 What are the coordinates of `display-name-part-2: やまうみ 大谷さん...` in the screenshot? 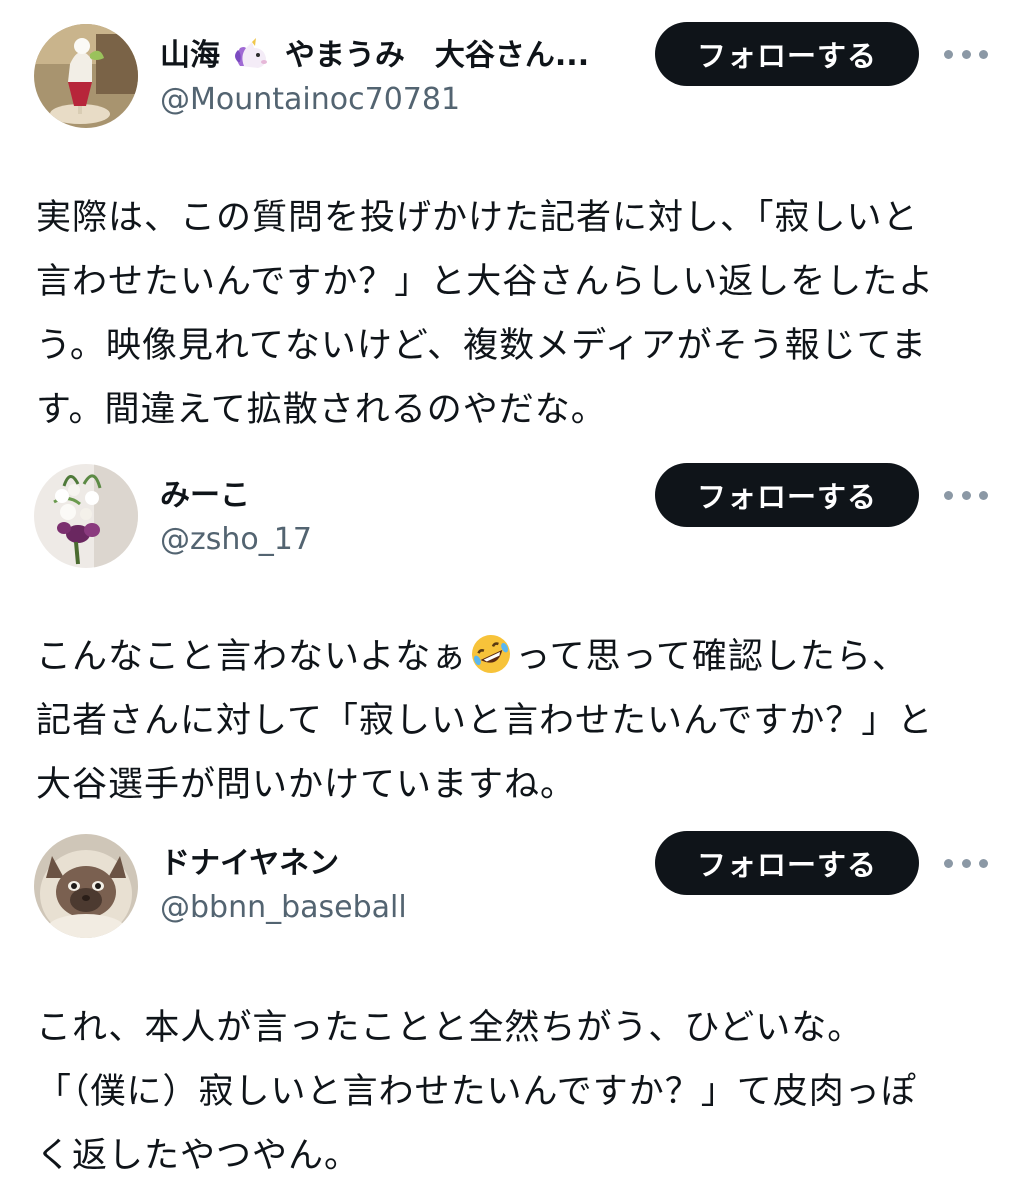 It's located at (437, 55).